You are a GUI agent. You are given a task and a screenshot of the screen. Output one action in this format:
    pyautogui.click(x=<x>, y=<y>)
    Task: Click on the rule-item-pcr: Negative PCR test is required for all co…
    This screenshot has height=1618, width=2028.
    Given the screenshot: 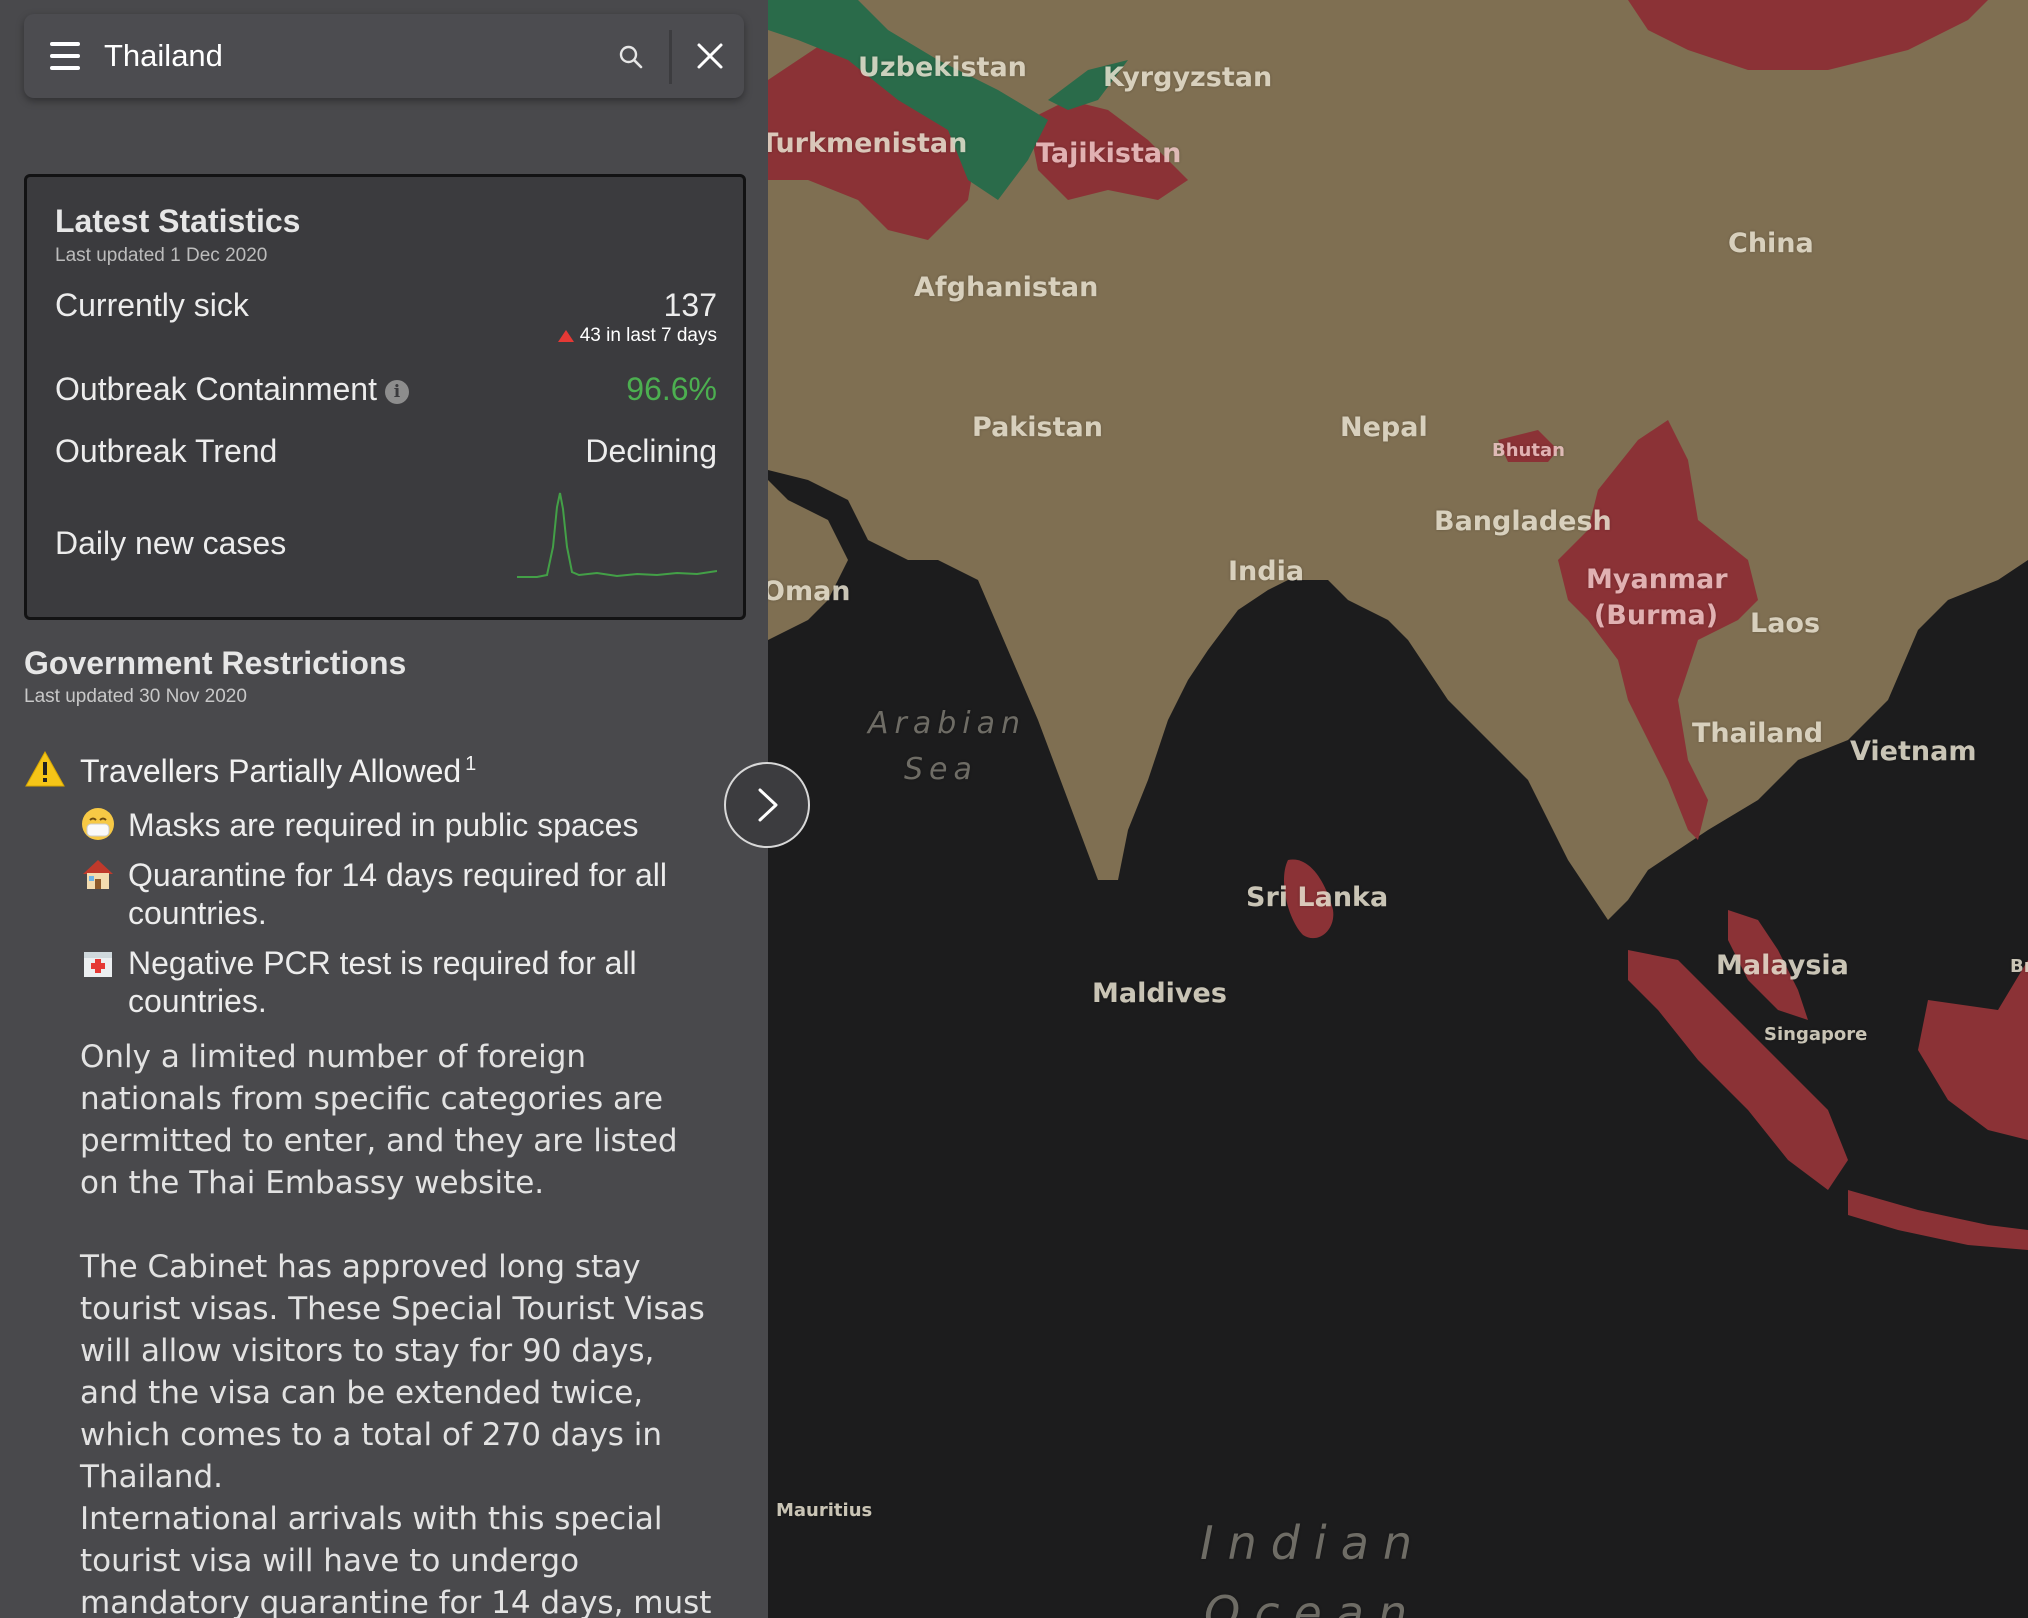 What is the action you would take?
    pyautogui.click(x=380, y=982)
    